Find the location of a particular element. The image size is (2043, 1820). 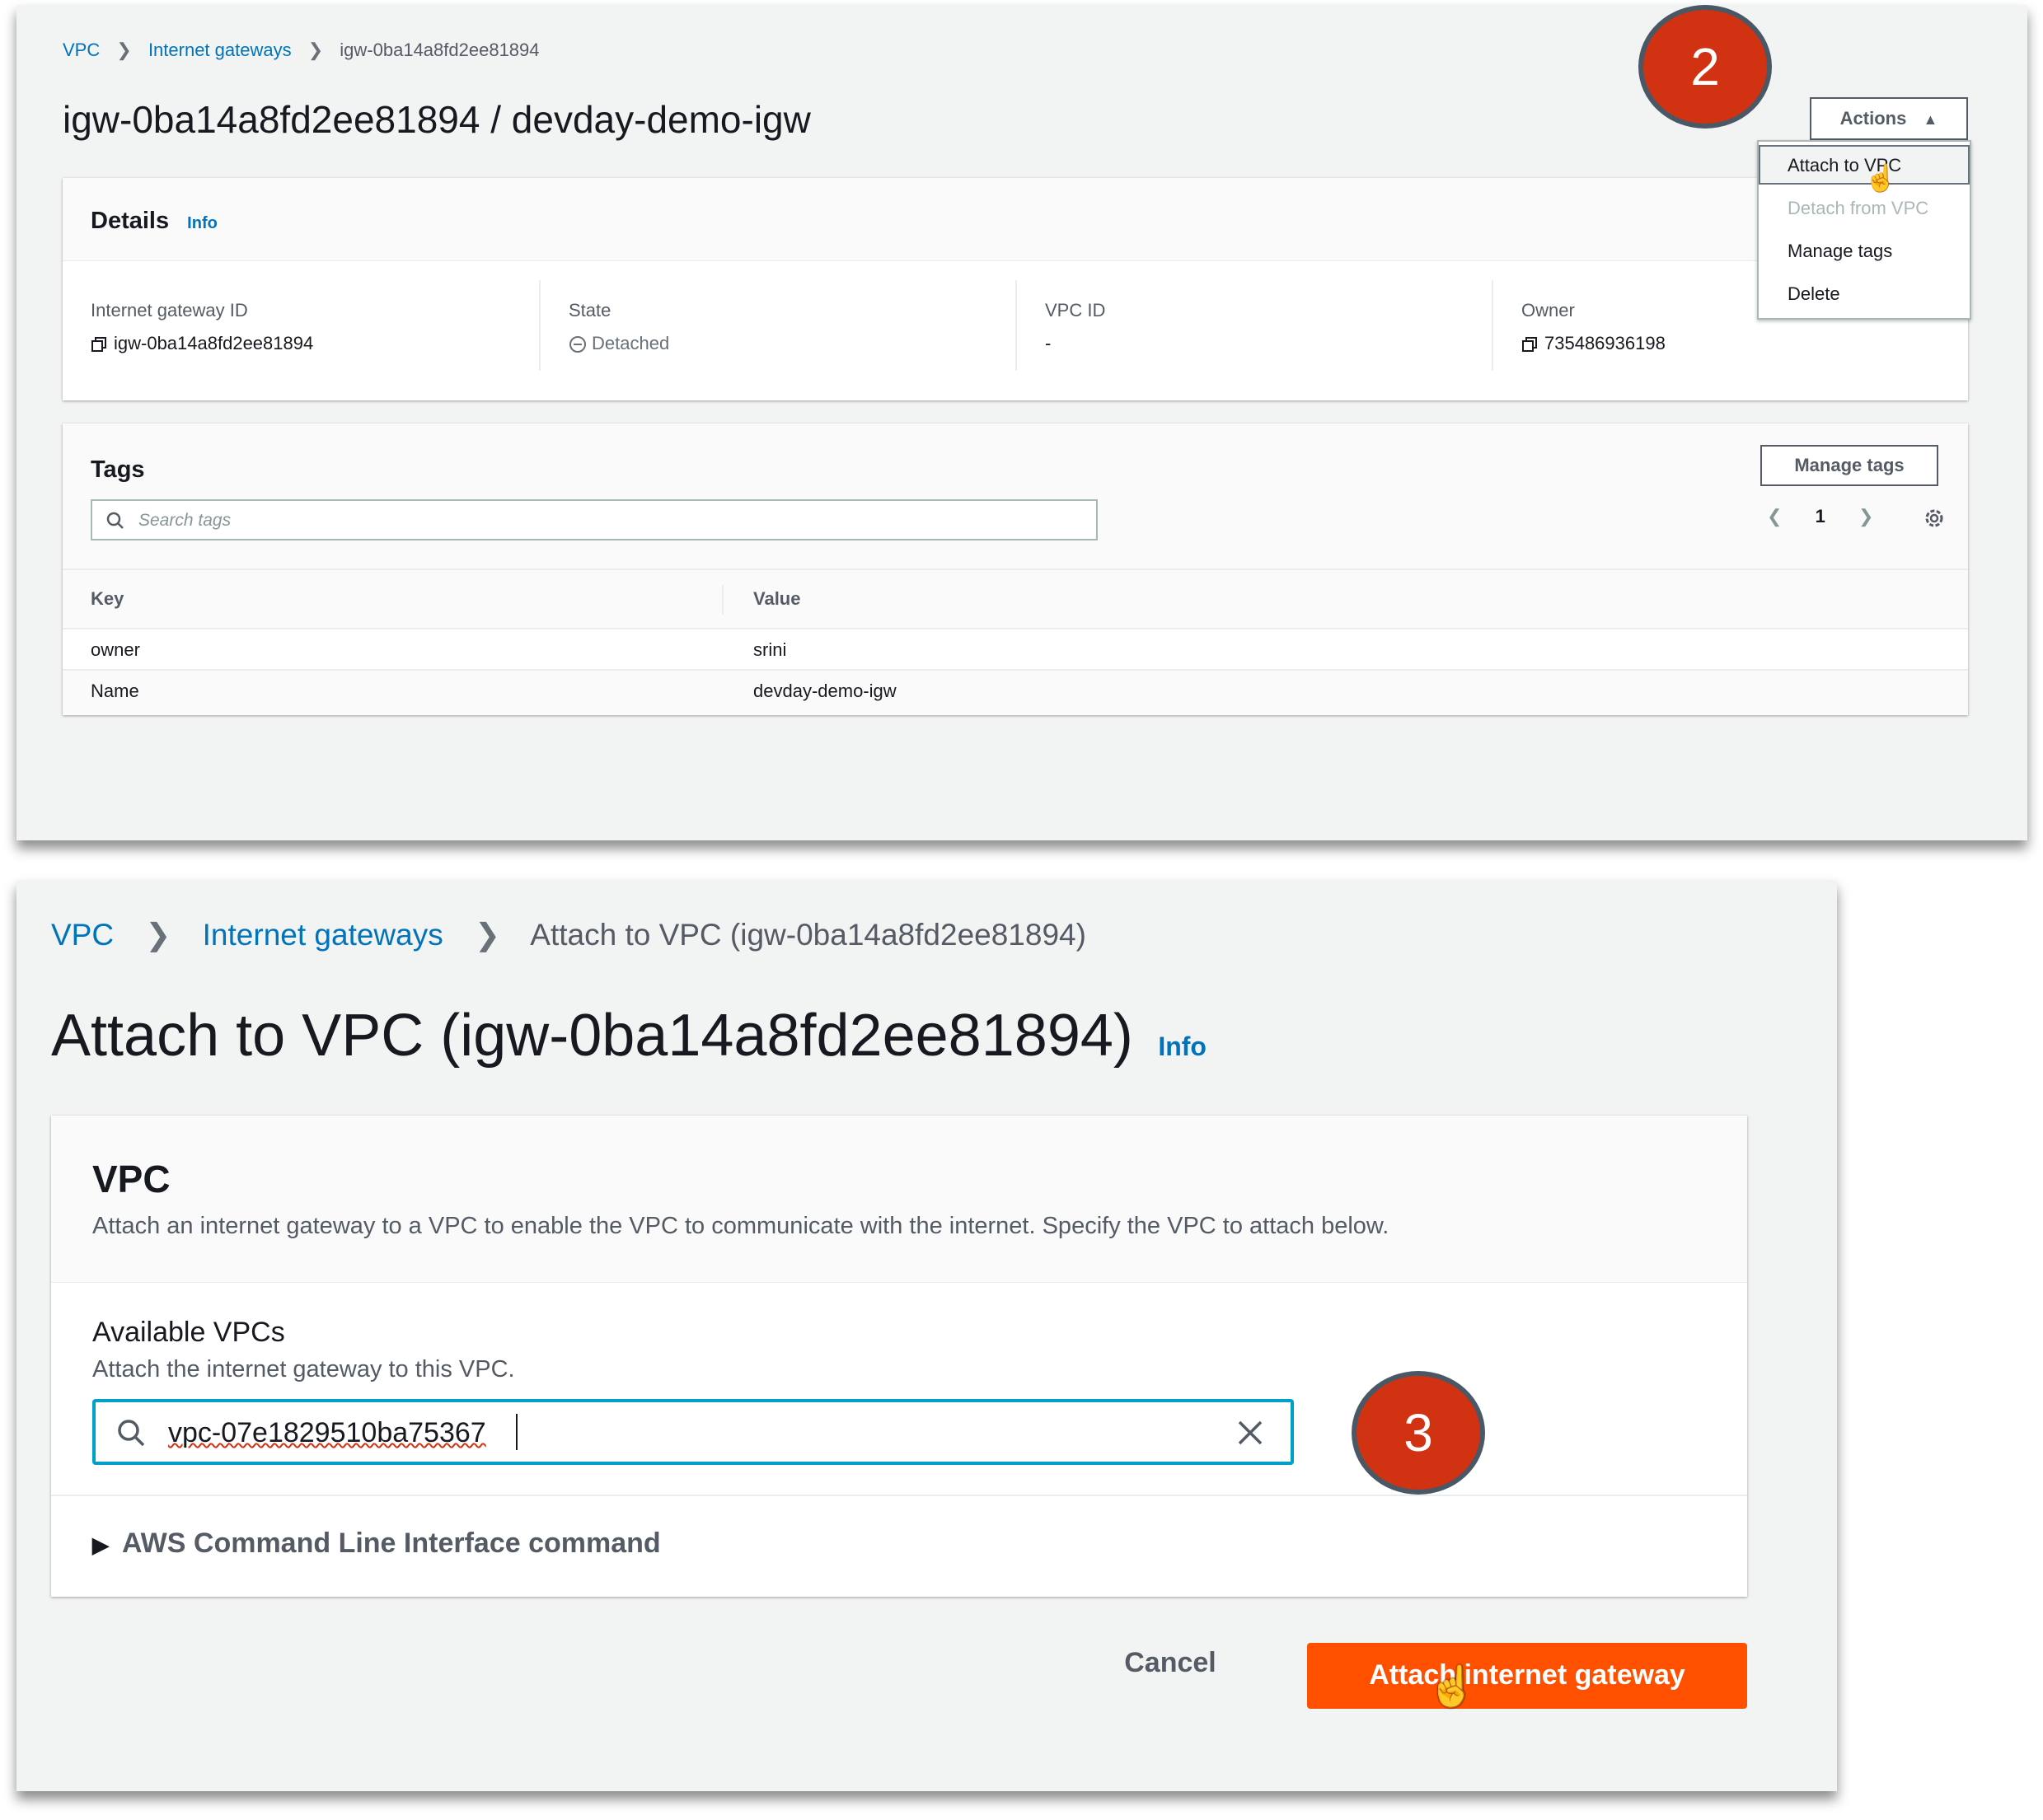

caret-up-icon: ▲ is located at coordinates (1930, 119).